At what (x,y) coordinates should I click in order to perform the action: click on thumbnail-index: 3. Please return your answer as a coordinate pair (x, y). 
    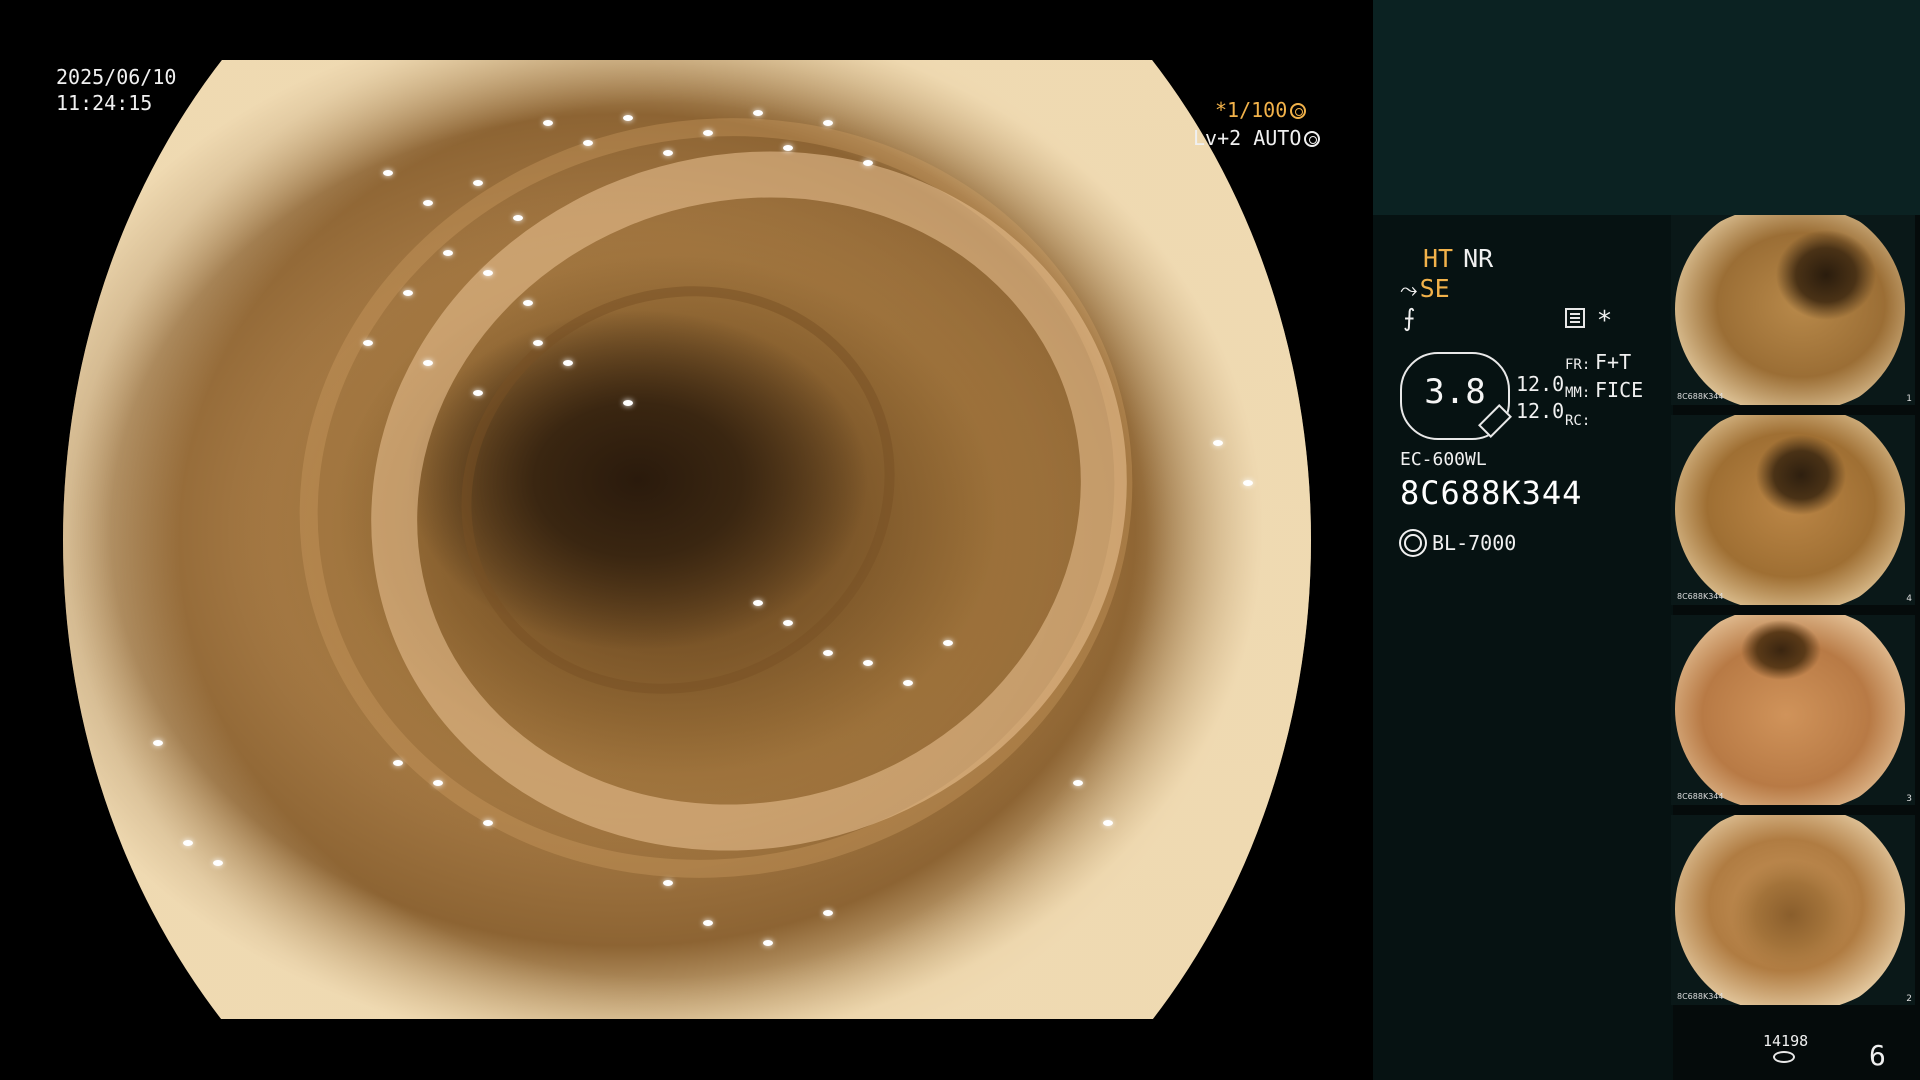
    Looking at the image, I should click on (1909, 799).